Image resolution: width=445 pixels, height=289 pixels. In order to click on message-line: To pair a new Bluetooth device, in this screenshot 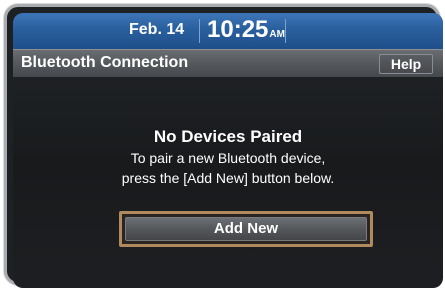, I will do `click(228, 158)`.